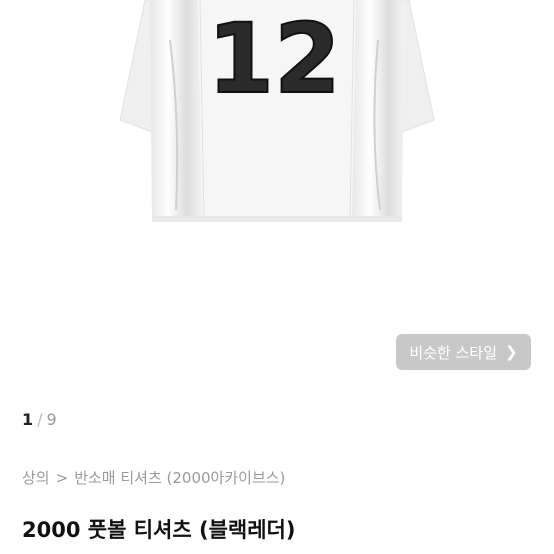 This screenshot has width=554, height=554. Describe the element at coordinates (179, 478) in the screenshot. I see `breadcrumb-subcategory: 반소매 티셔츠 (2000아카이브스)` at that location.